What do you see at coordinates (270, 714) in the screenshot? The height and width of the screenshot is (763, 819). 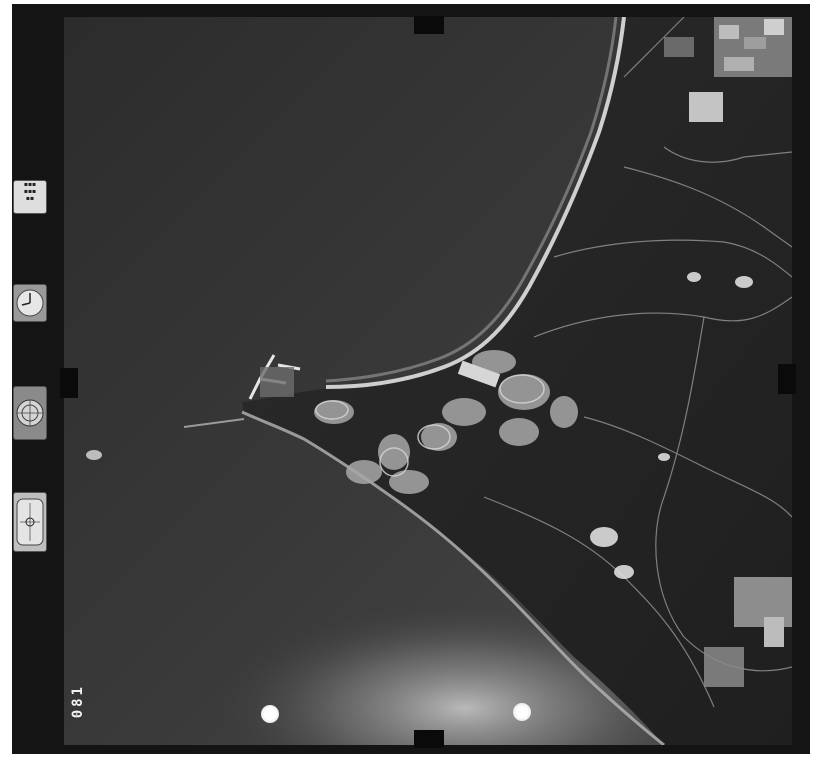 I see `punch-hole-left` at bounding box center [270, 714].